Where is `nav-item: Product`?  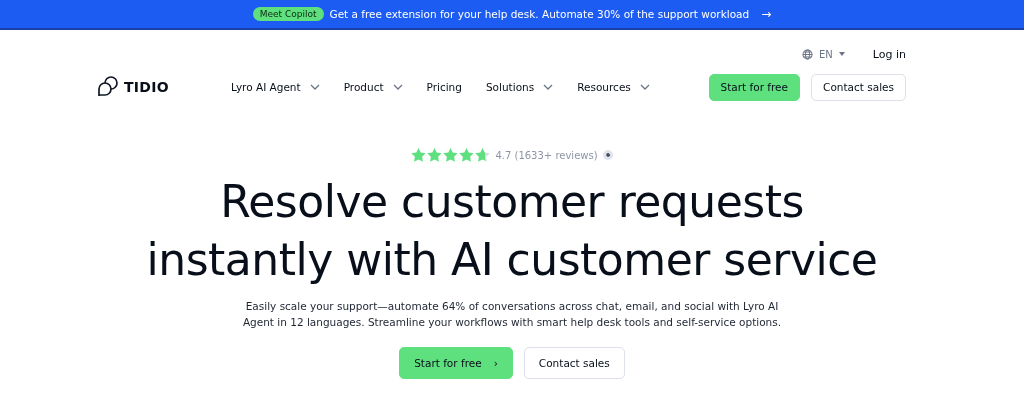
nav-item: Product is located at coordinates (373, 87).